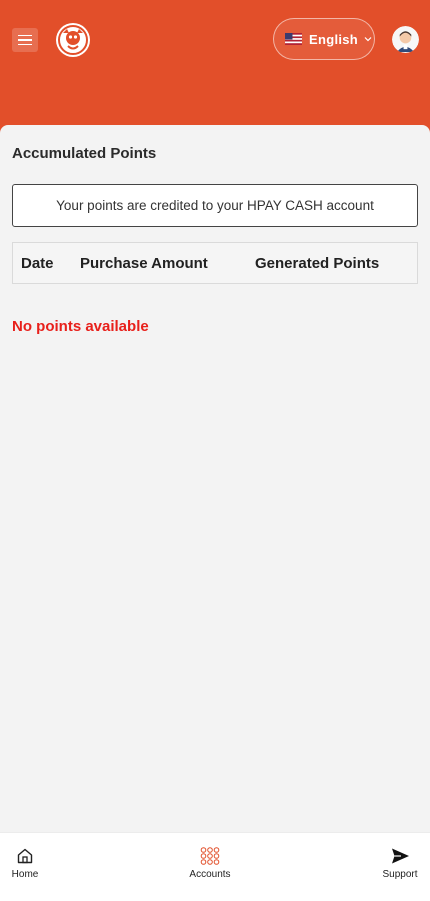 This screenshot has width=430, height=901. What do you see at coordinates (25, 40) in the screenshot?
I see `hamburger-menu-icon` at bounding box center [25, 40].